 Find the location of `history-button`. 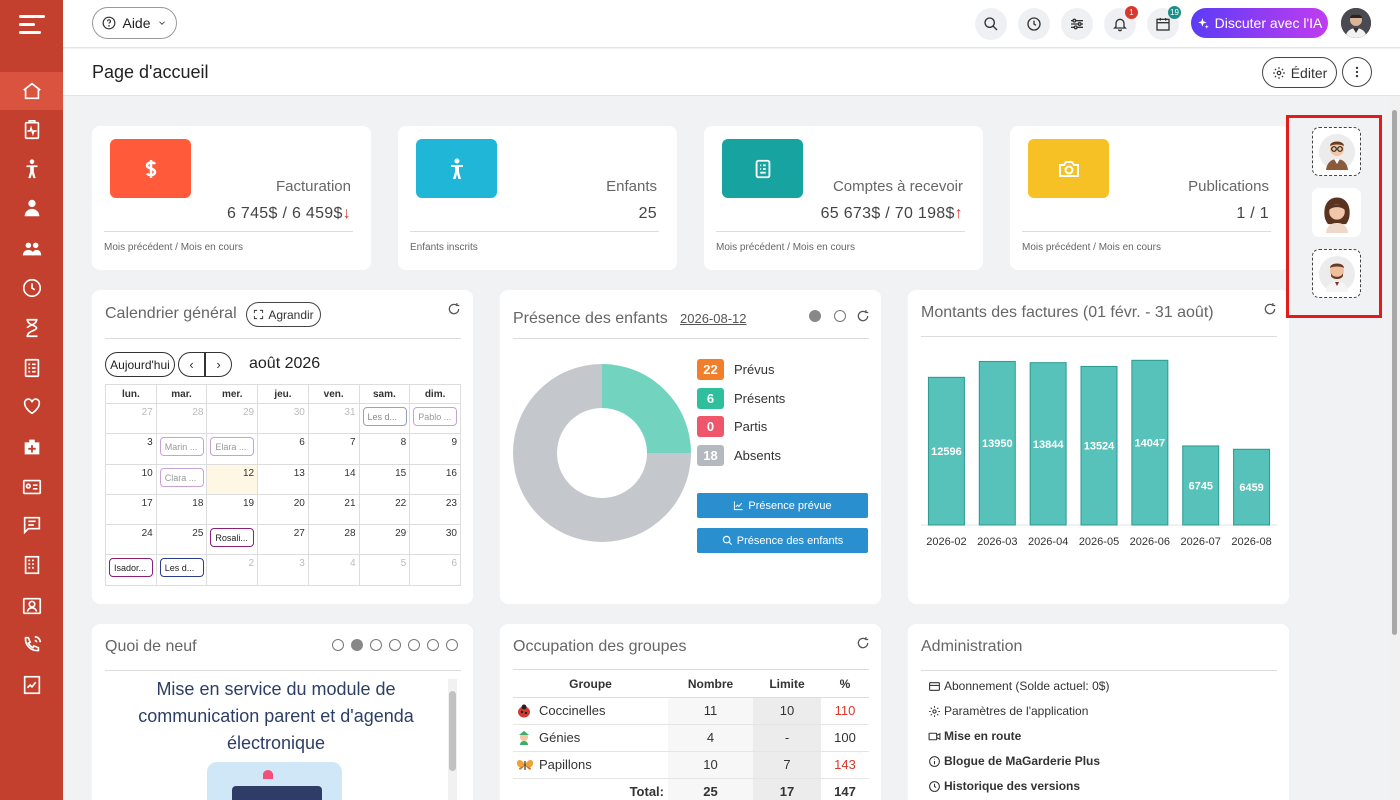

history-button is located at coordinates (1034, 24).